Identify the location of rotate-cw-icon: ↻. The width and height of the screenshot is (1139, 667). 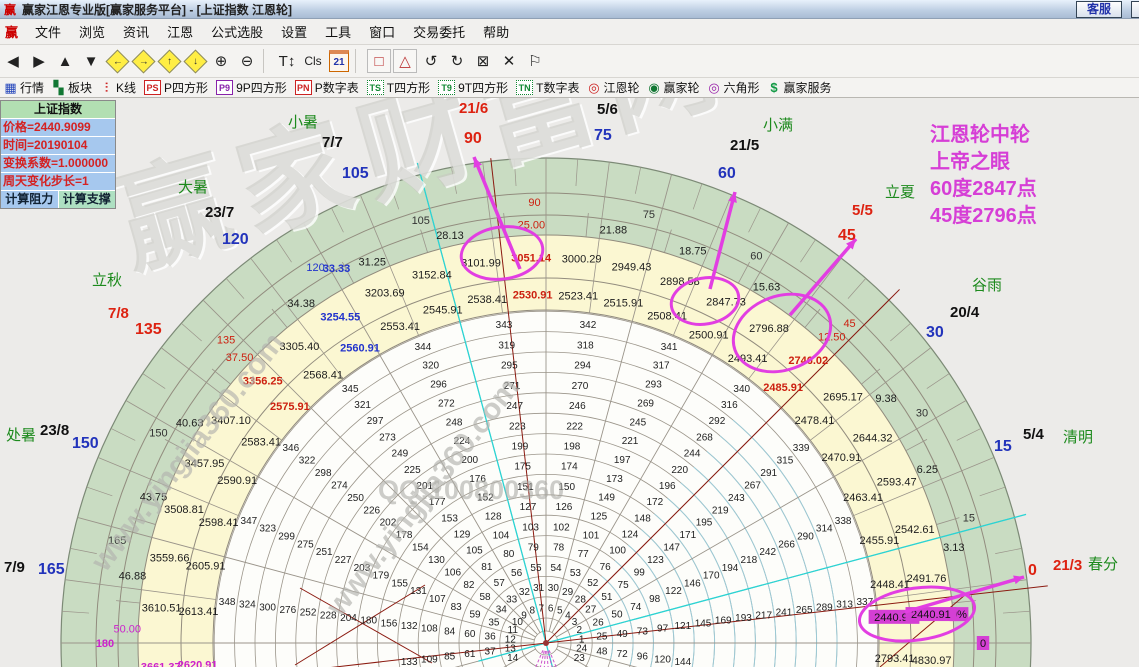
(457, 61).